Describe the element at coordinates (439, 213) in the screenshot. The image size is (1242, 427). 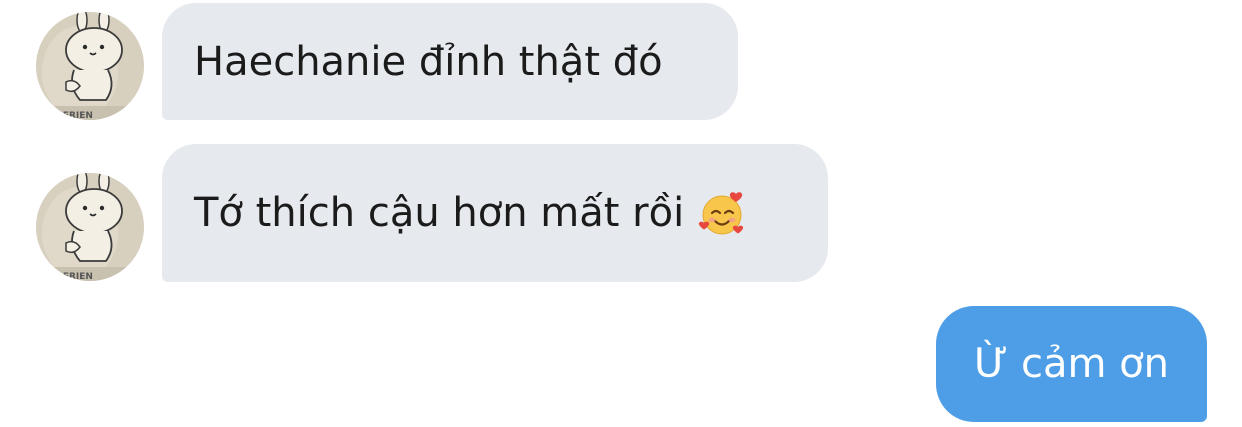
I see `message-text: Tớ thích cậu hơn mất rồi` at that location.